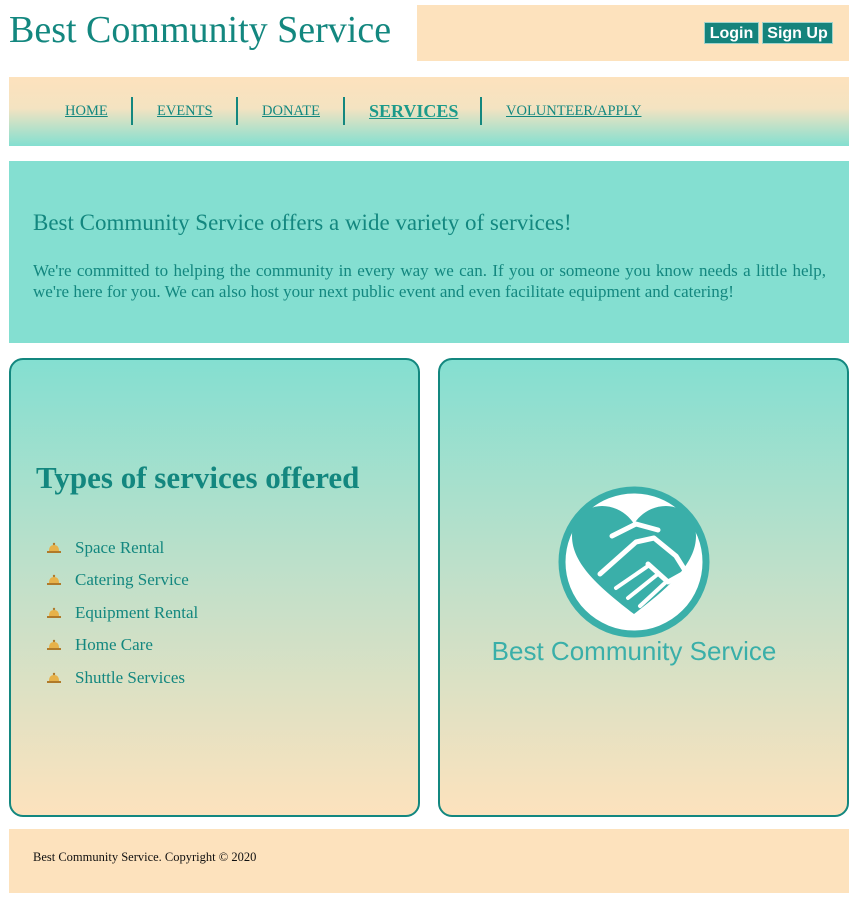  What do you see at coordinates (797, 33) in the screenshot?
I see `signup-button: Sign Up` at bounding box center [797, 33].